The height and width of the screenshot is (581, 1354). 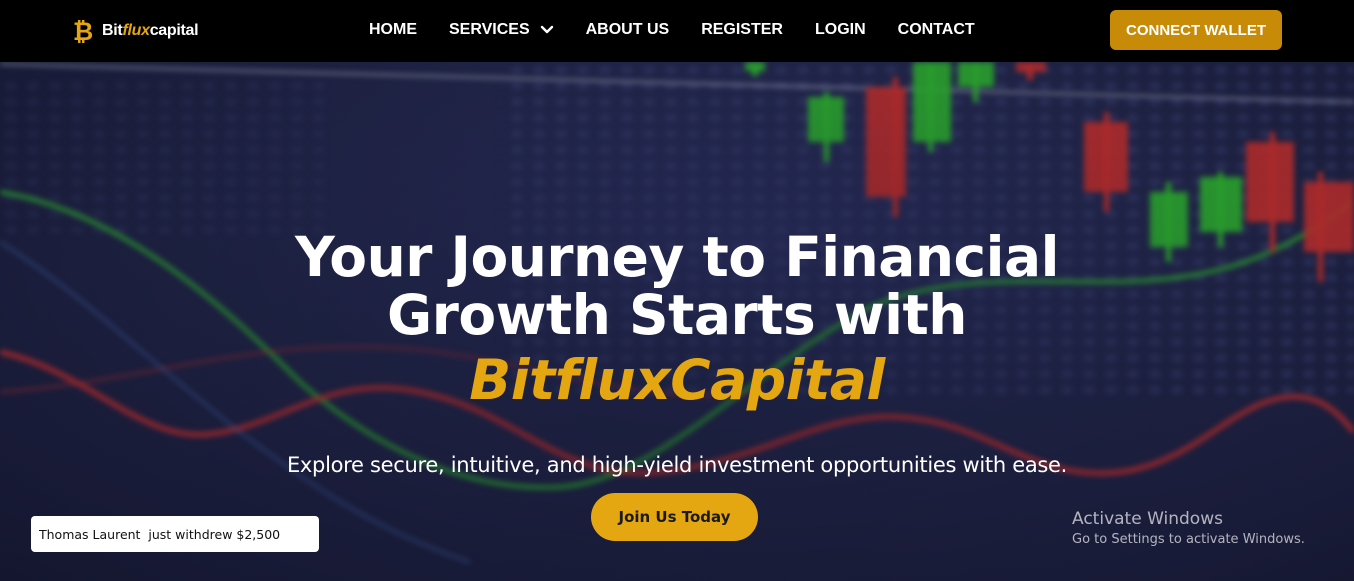 I want to click on bitcoin-icon: ₿, so click(x=83, y=31).